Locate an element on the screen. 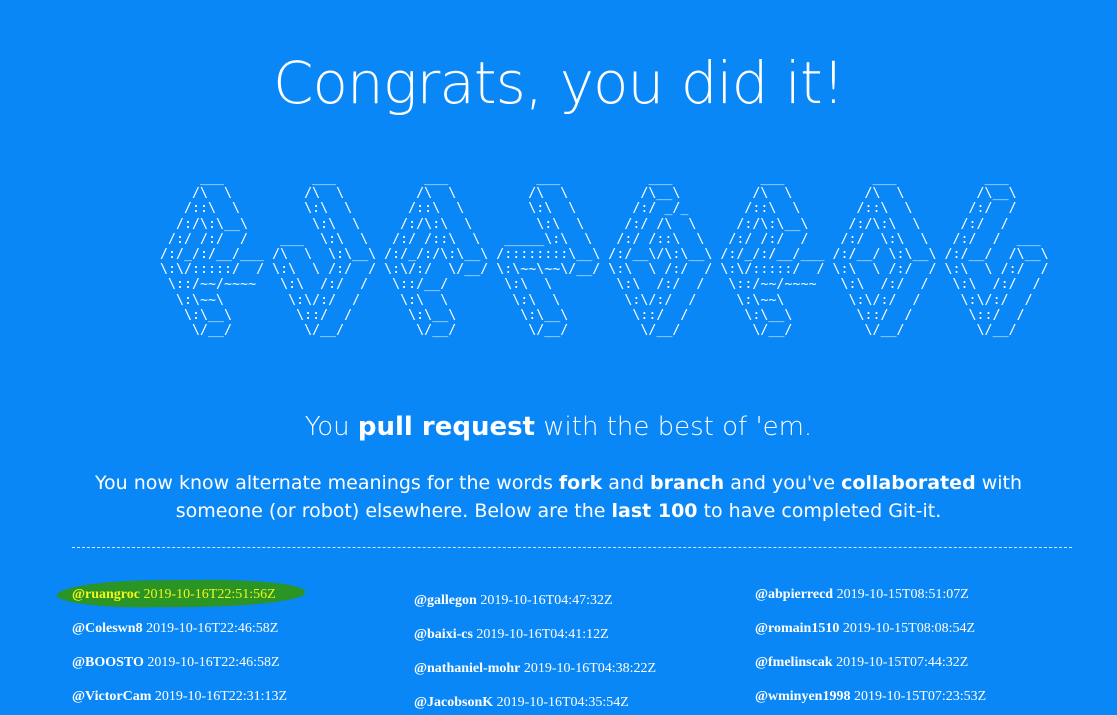 The width and height of the screenshot is (1117, 715). intro-bold-fork: fork is located at coordinates (580, 483).